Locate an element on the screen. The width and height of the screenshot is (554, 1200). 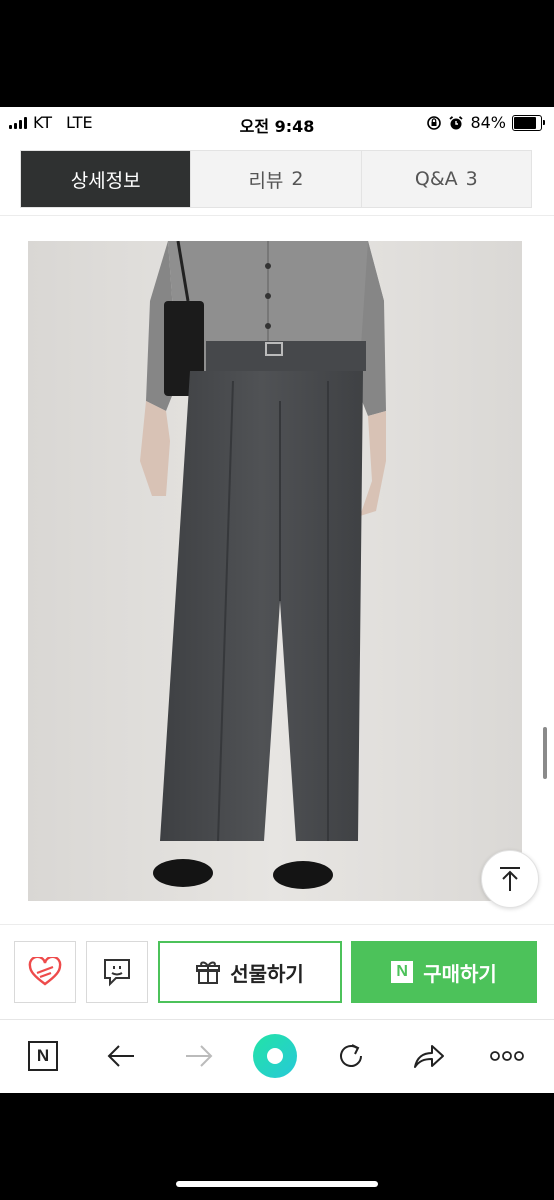
product-tabs: 상세정보 리뷰 2 Q&A 3 is located at coordinates (276, 179).